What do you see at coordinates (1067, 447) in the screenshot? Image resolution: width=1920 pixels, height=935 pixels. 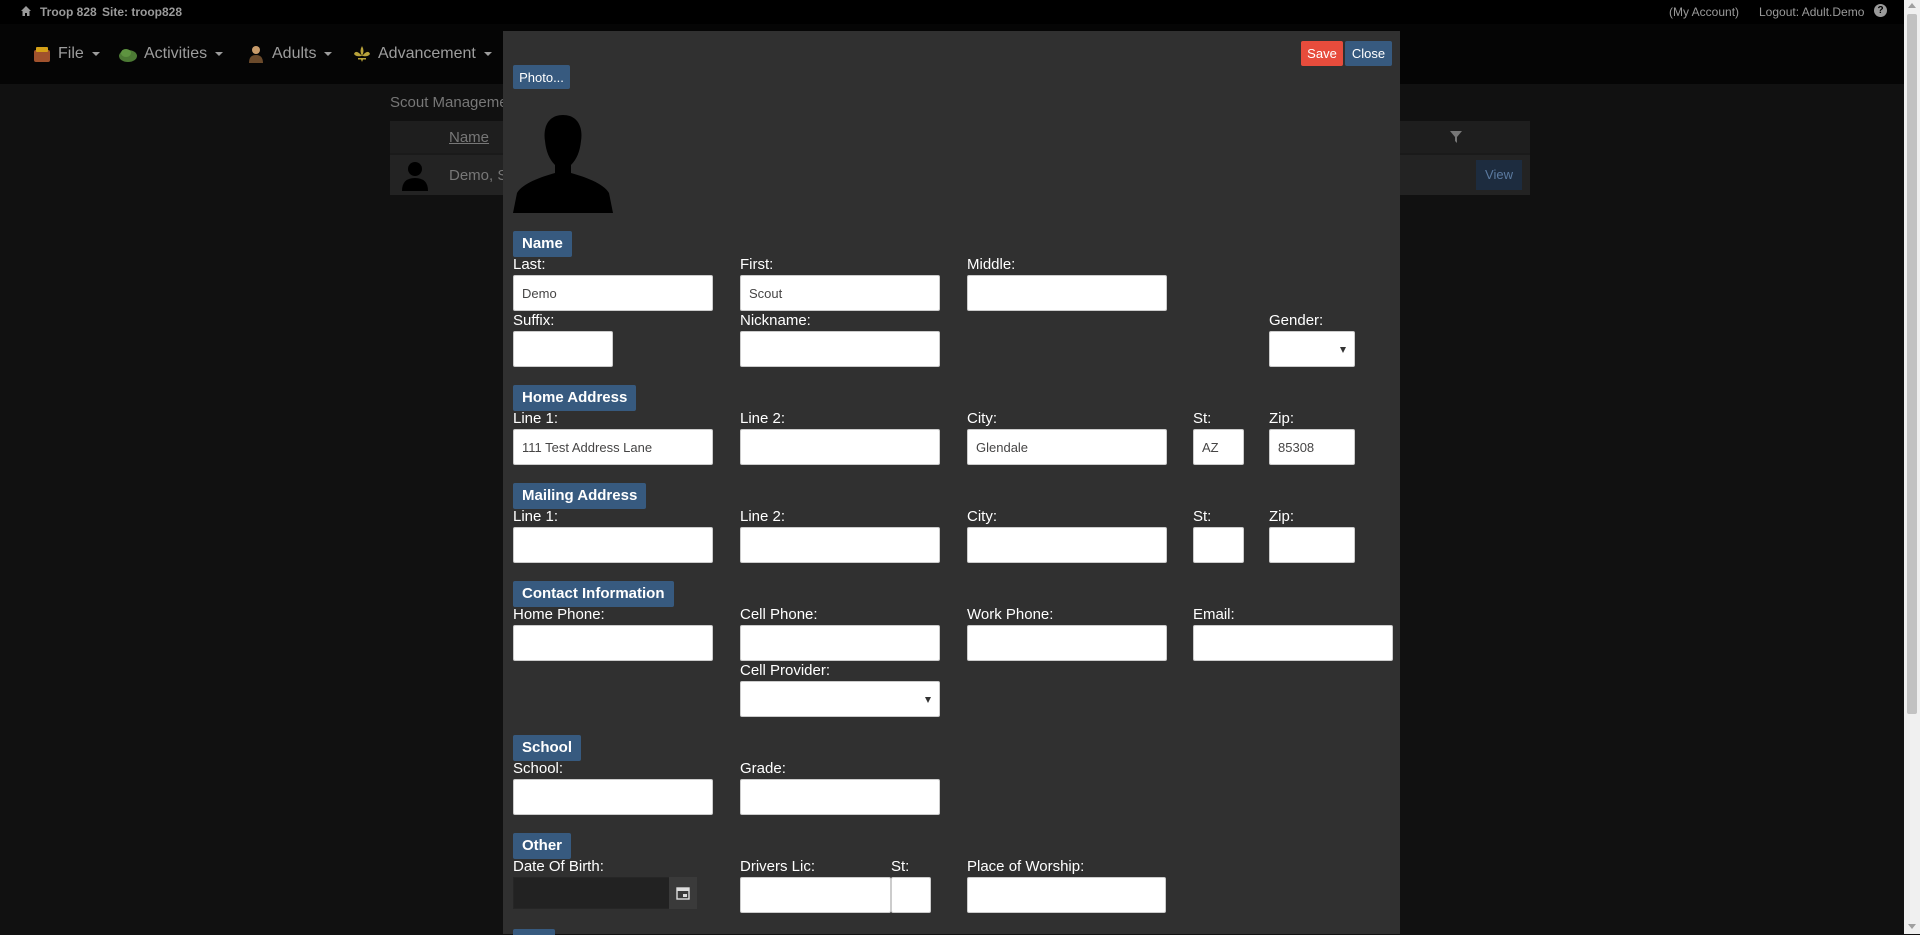 I see `home-city-input` at bounding box center [1067, 447].